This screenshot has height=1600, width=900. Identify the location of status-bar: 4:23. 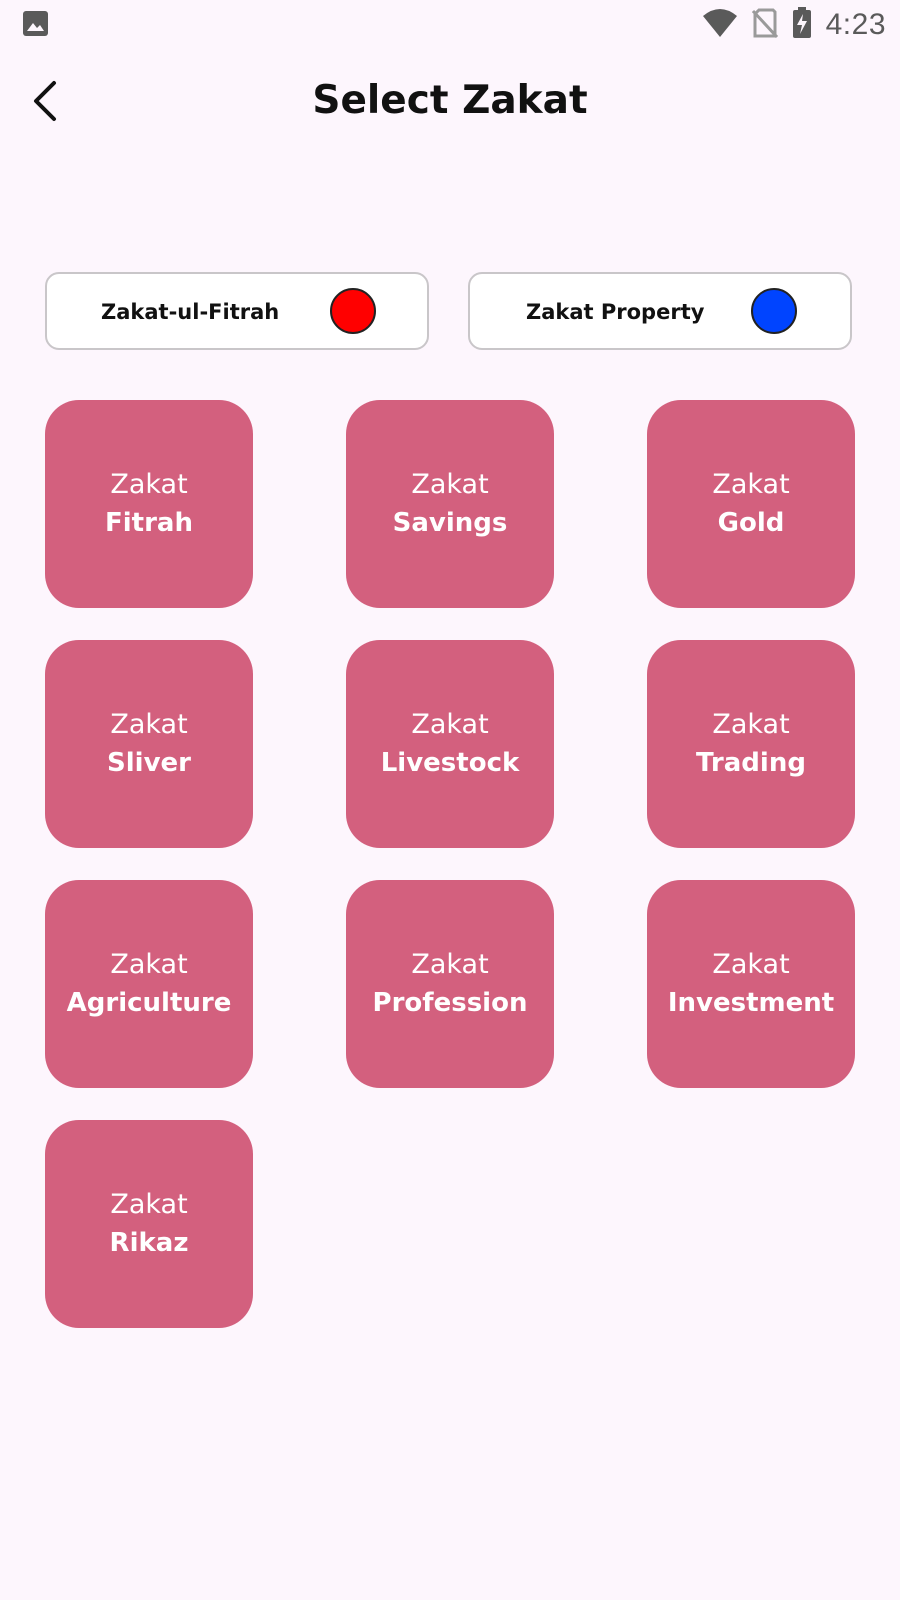
(450, 25).